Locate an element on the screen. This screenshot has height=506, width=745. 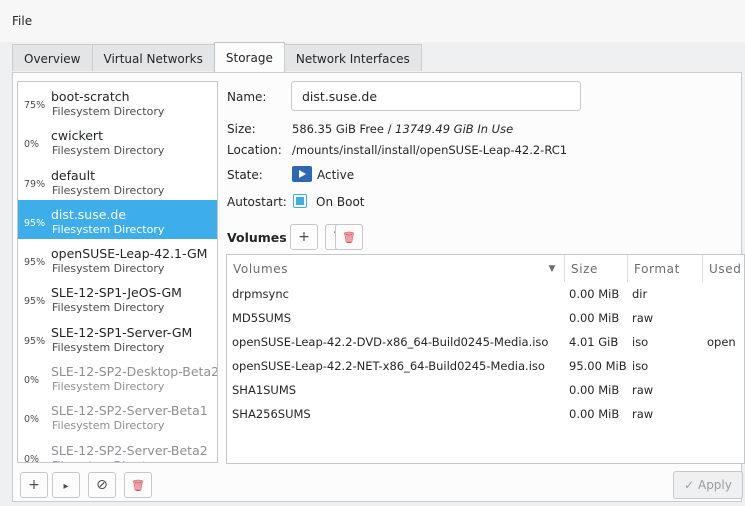
menubar is located at coordinates (372, 21).